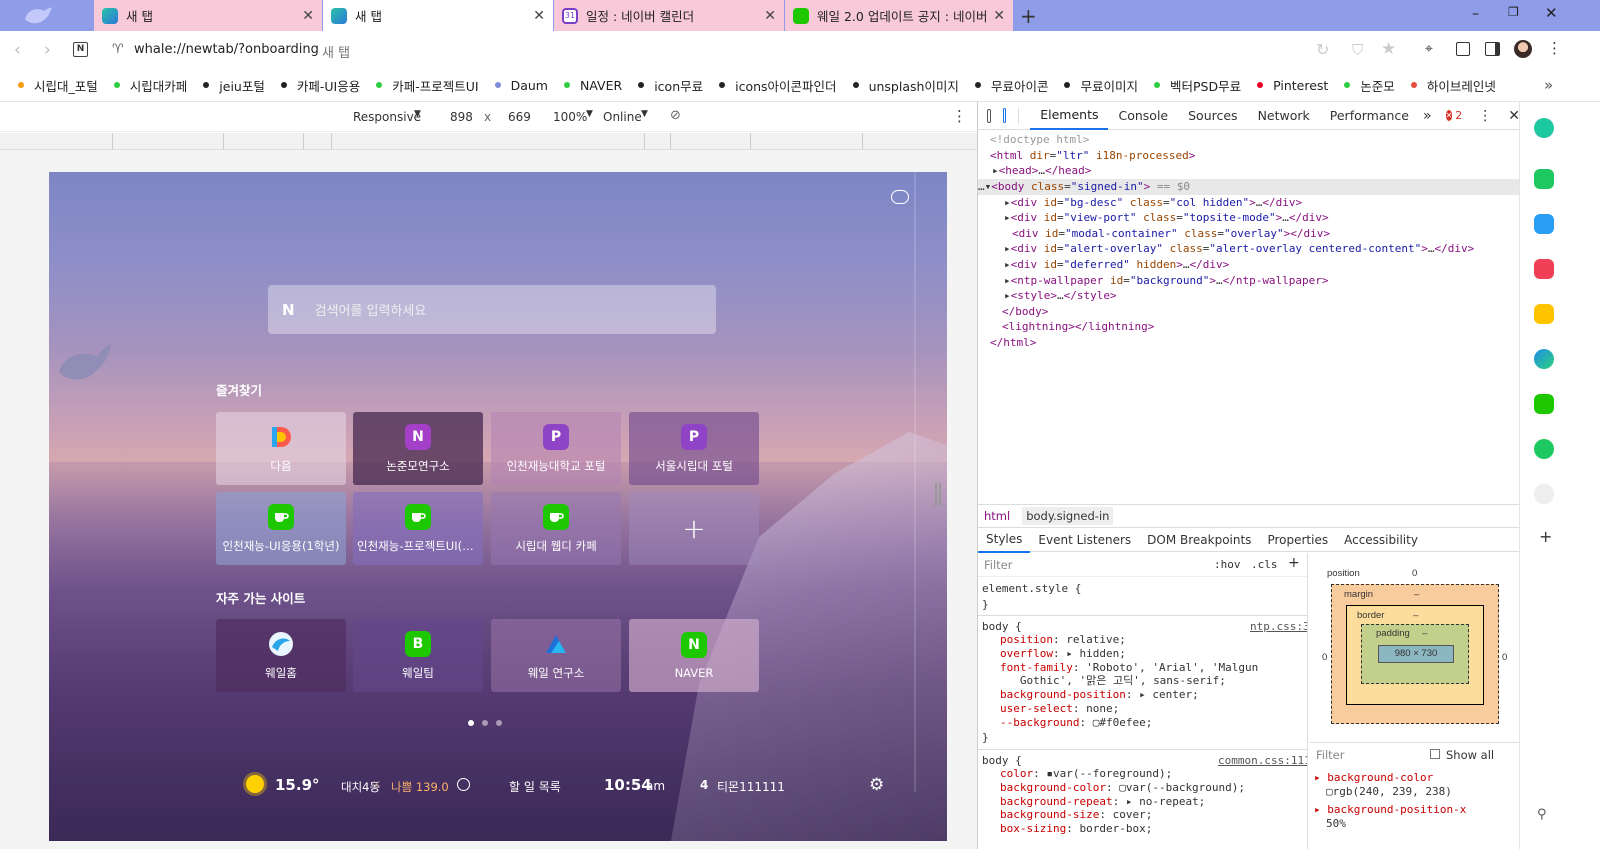 The height and width of the screenshot is (849, 1600). I want to click on bookmark-item: 카페-UI응용, so click(320, 85).